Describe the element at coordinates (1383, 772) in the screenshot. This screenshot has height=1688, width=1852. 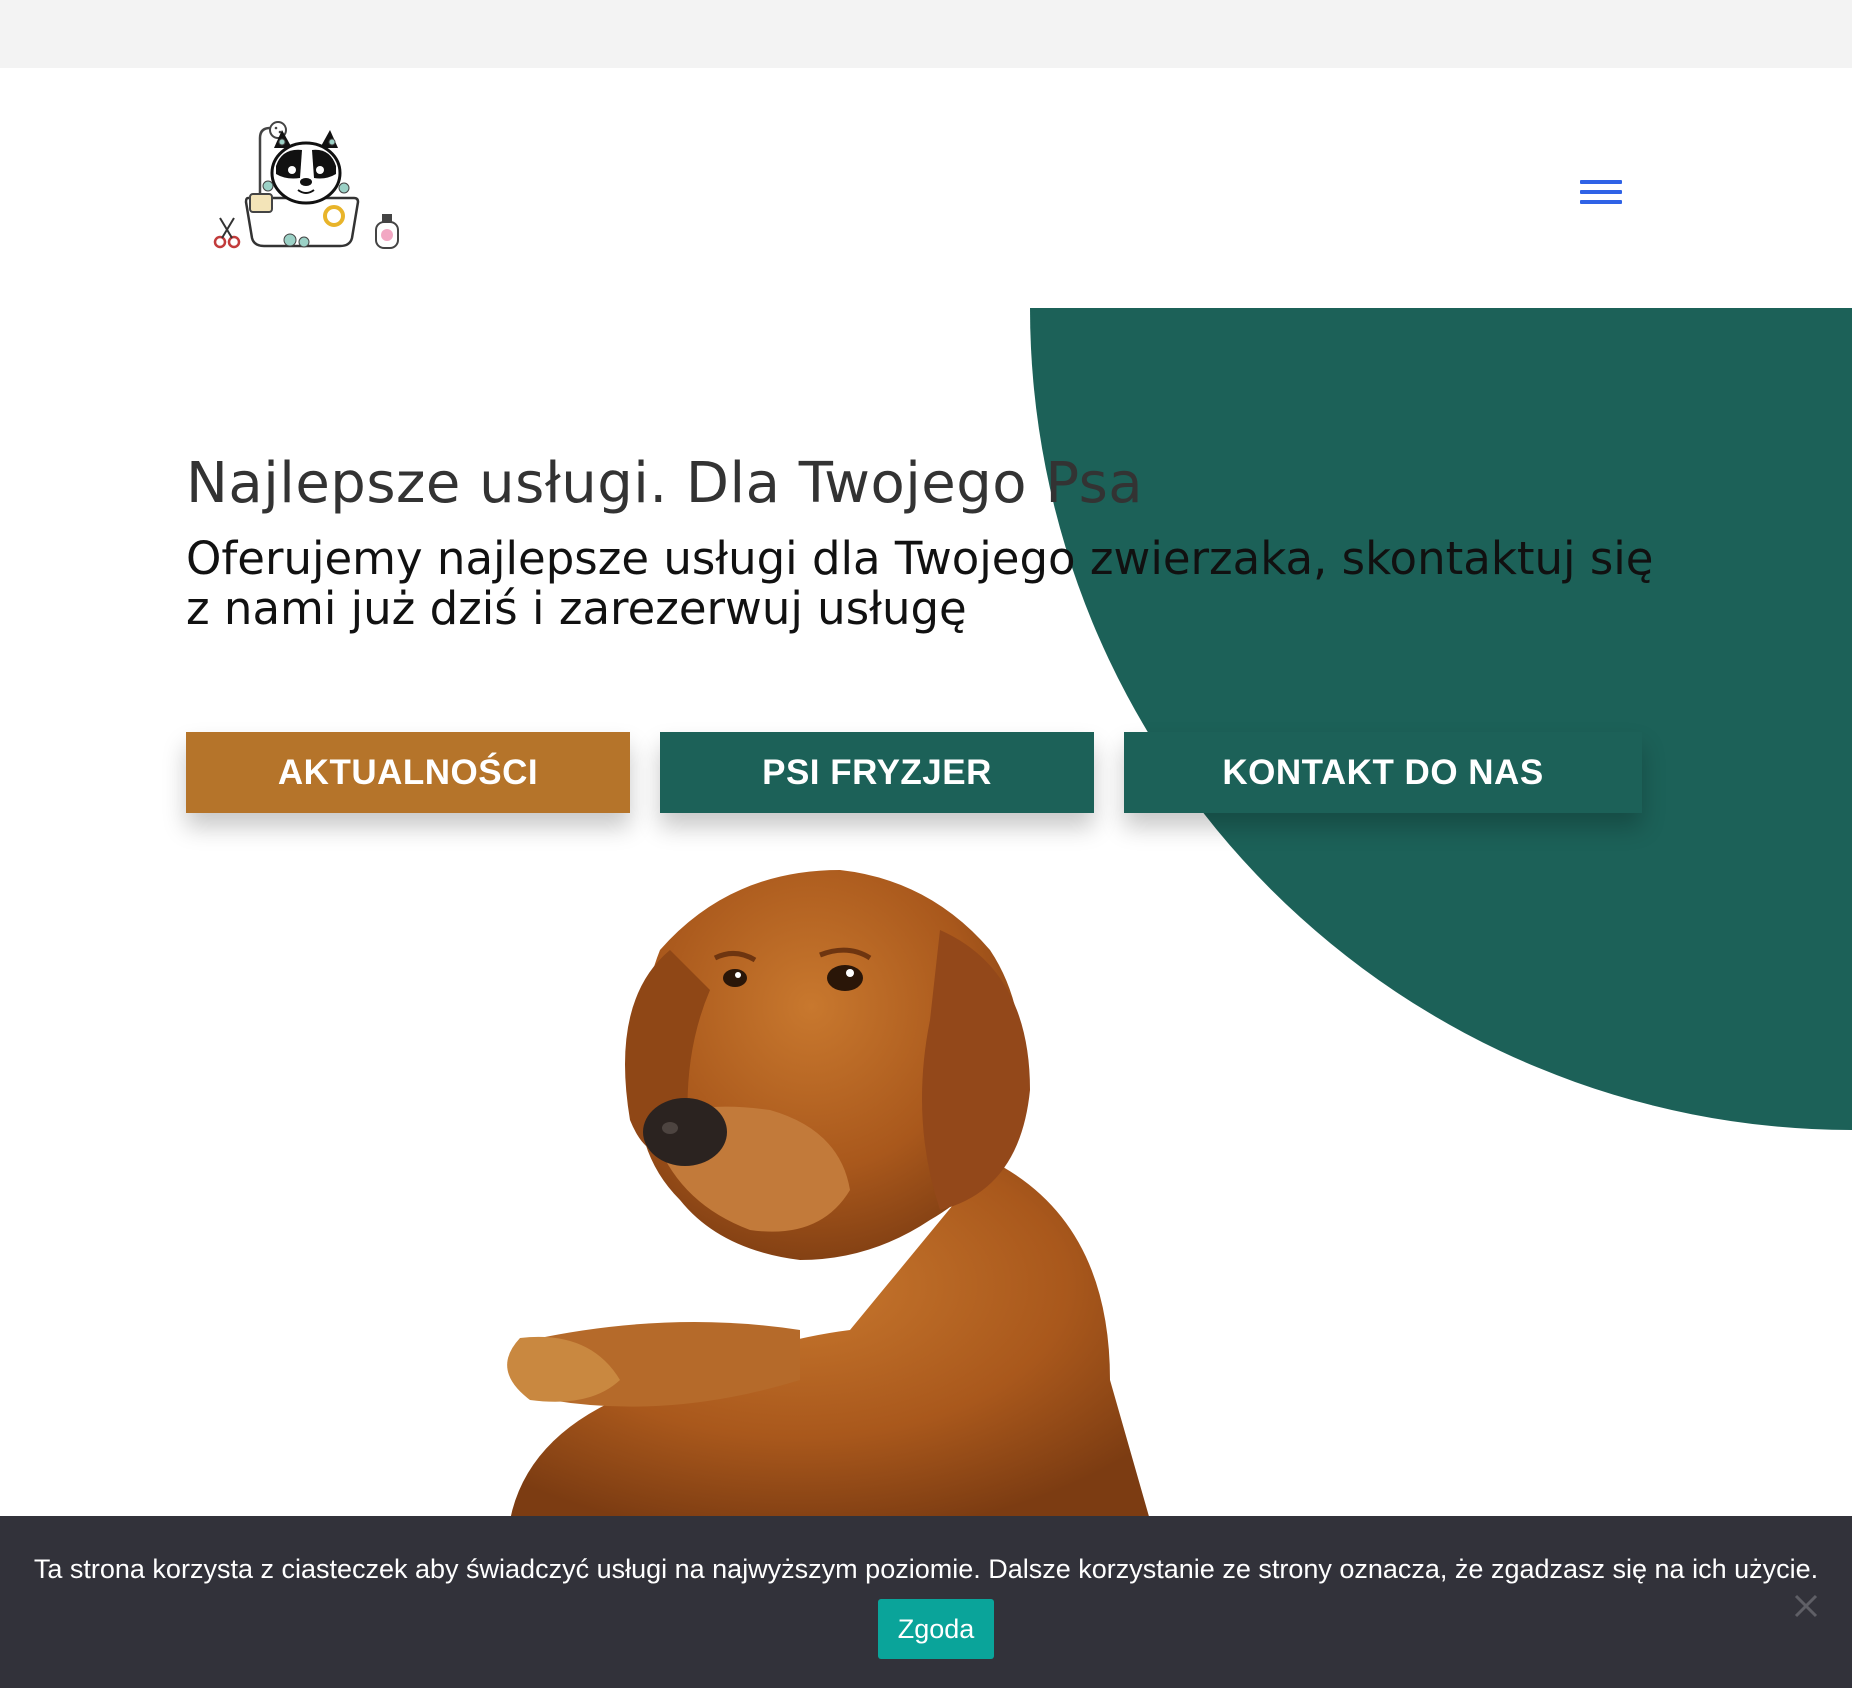
I see `contact-button: KONTAKT DO NAS` at that location.